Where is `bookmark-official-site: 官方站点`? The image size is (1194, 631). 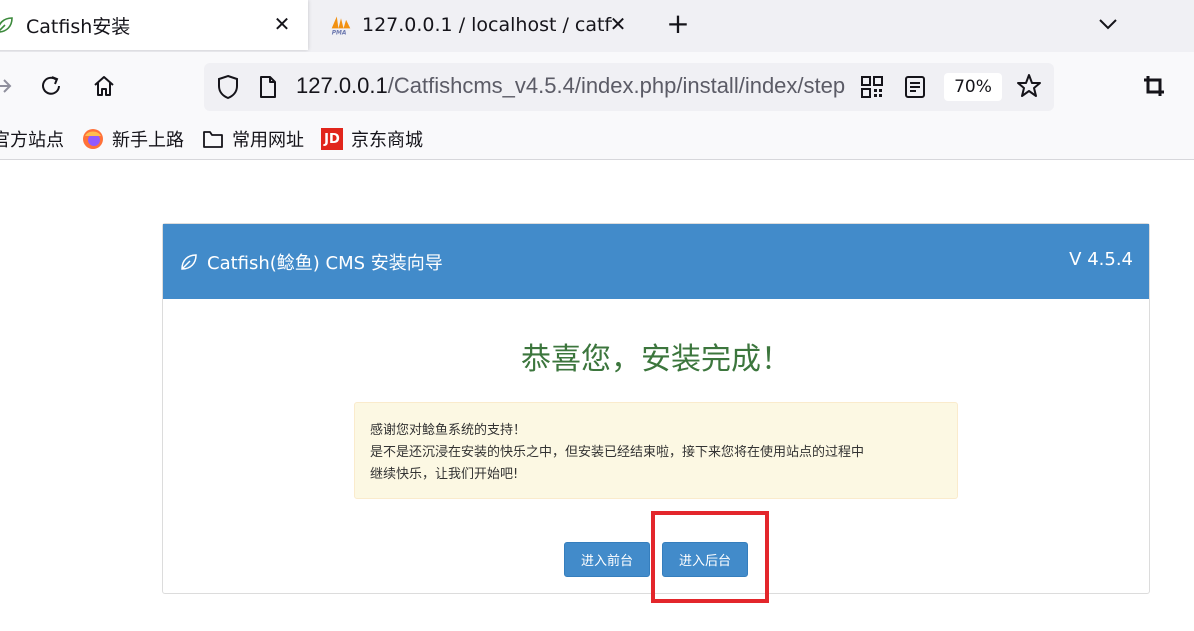
bookmark-official-site: 官方站点 is located at coordinates (32, 139).